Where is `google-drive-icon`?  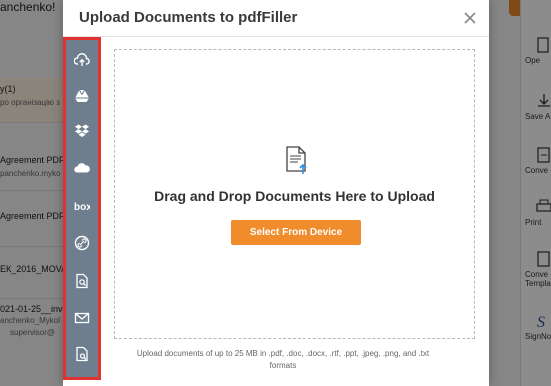 google-drive-icon is located at coordinates (82, 95).